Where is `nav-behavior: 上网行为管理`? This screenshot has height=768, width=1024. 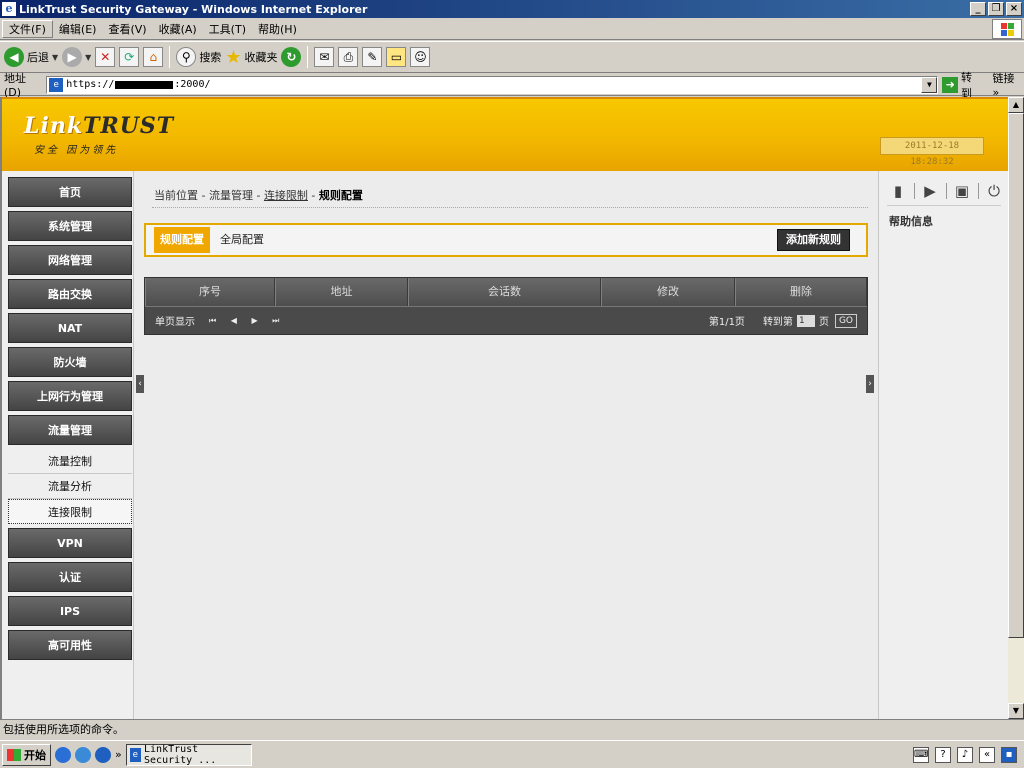 nav-behavior: 上网行为管理 is located at coordinates (70, 396).